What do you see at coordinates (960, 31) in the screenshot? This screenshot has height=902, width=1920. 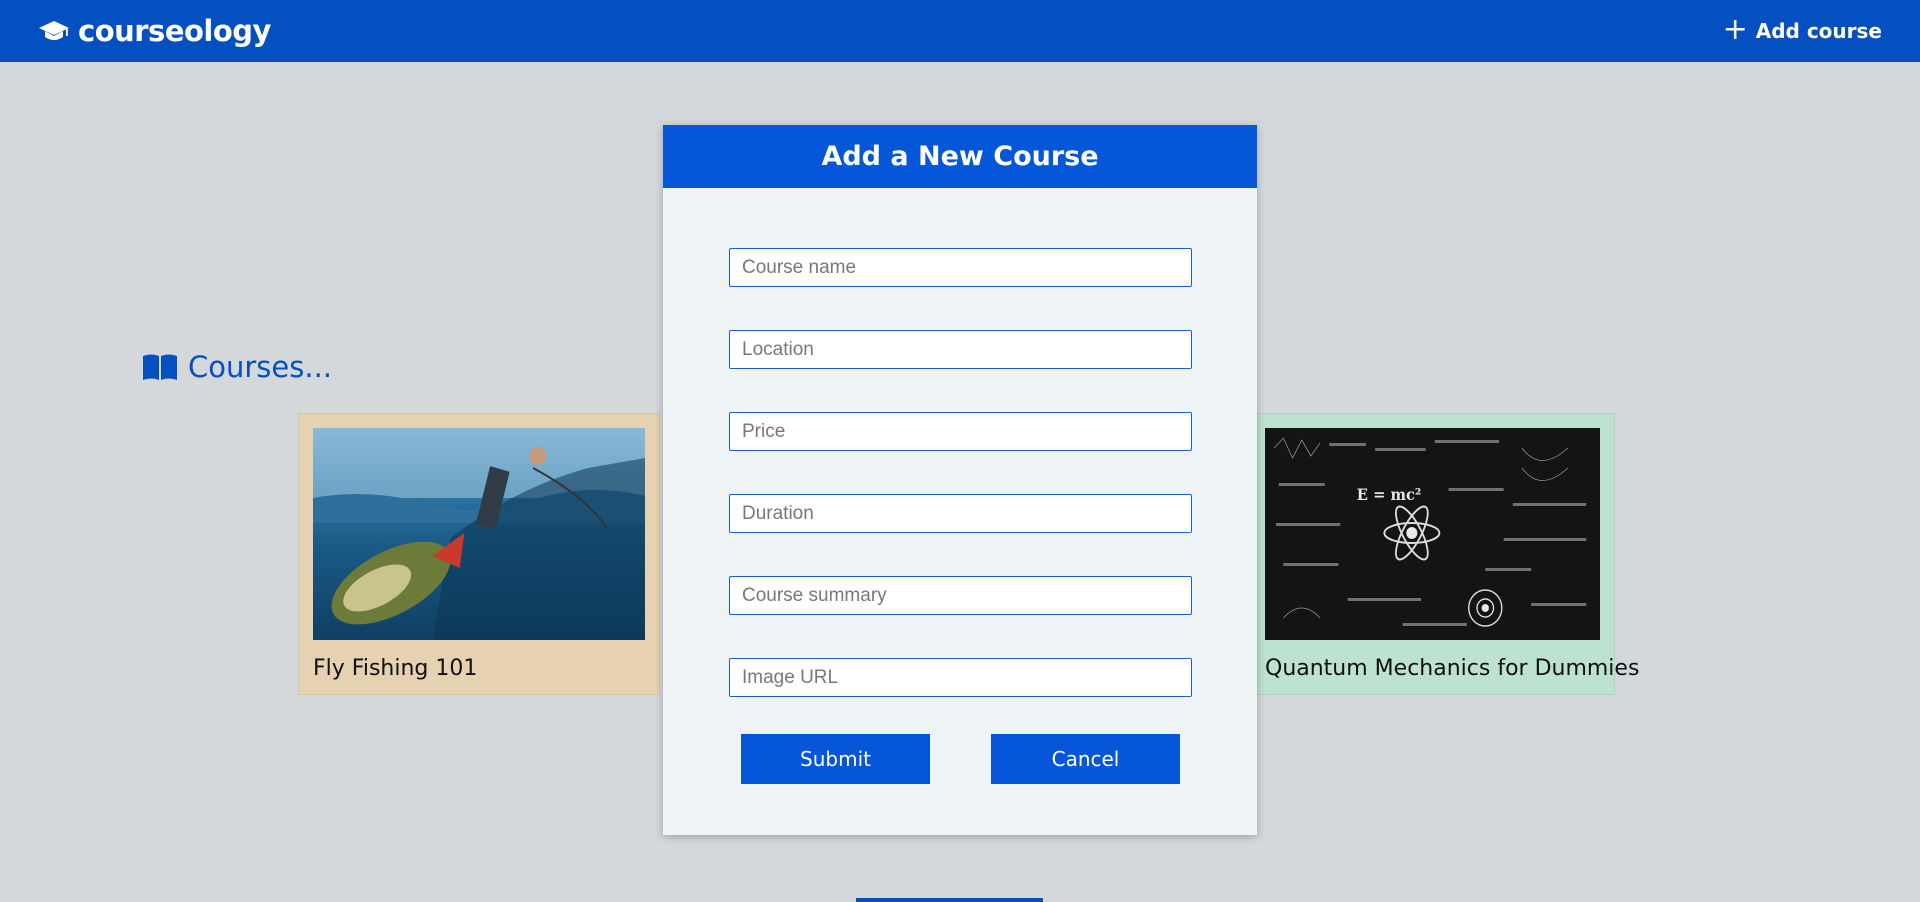 I see `top-nav-bar: courseology + Add course` at bounding box center [960, 31].